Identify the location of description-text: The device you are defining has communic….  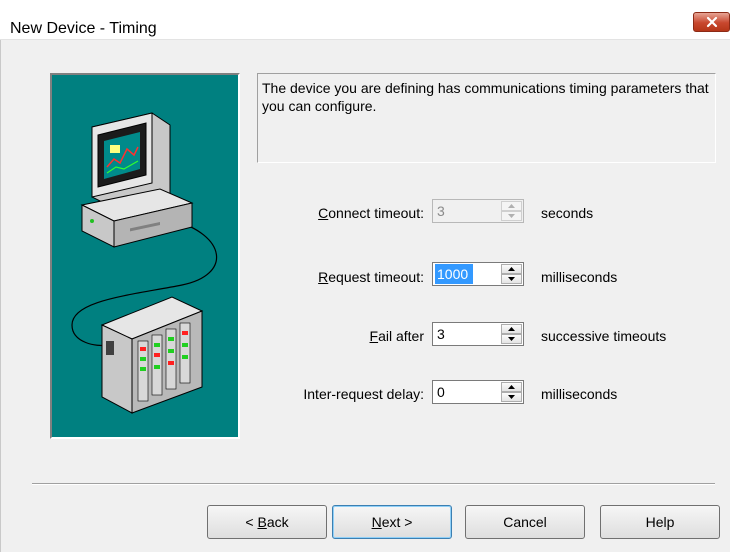
(486, 118).